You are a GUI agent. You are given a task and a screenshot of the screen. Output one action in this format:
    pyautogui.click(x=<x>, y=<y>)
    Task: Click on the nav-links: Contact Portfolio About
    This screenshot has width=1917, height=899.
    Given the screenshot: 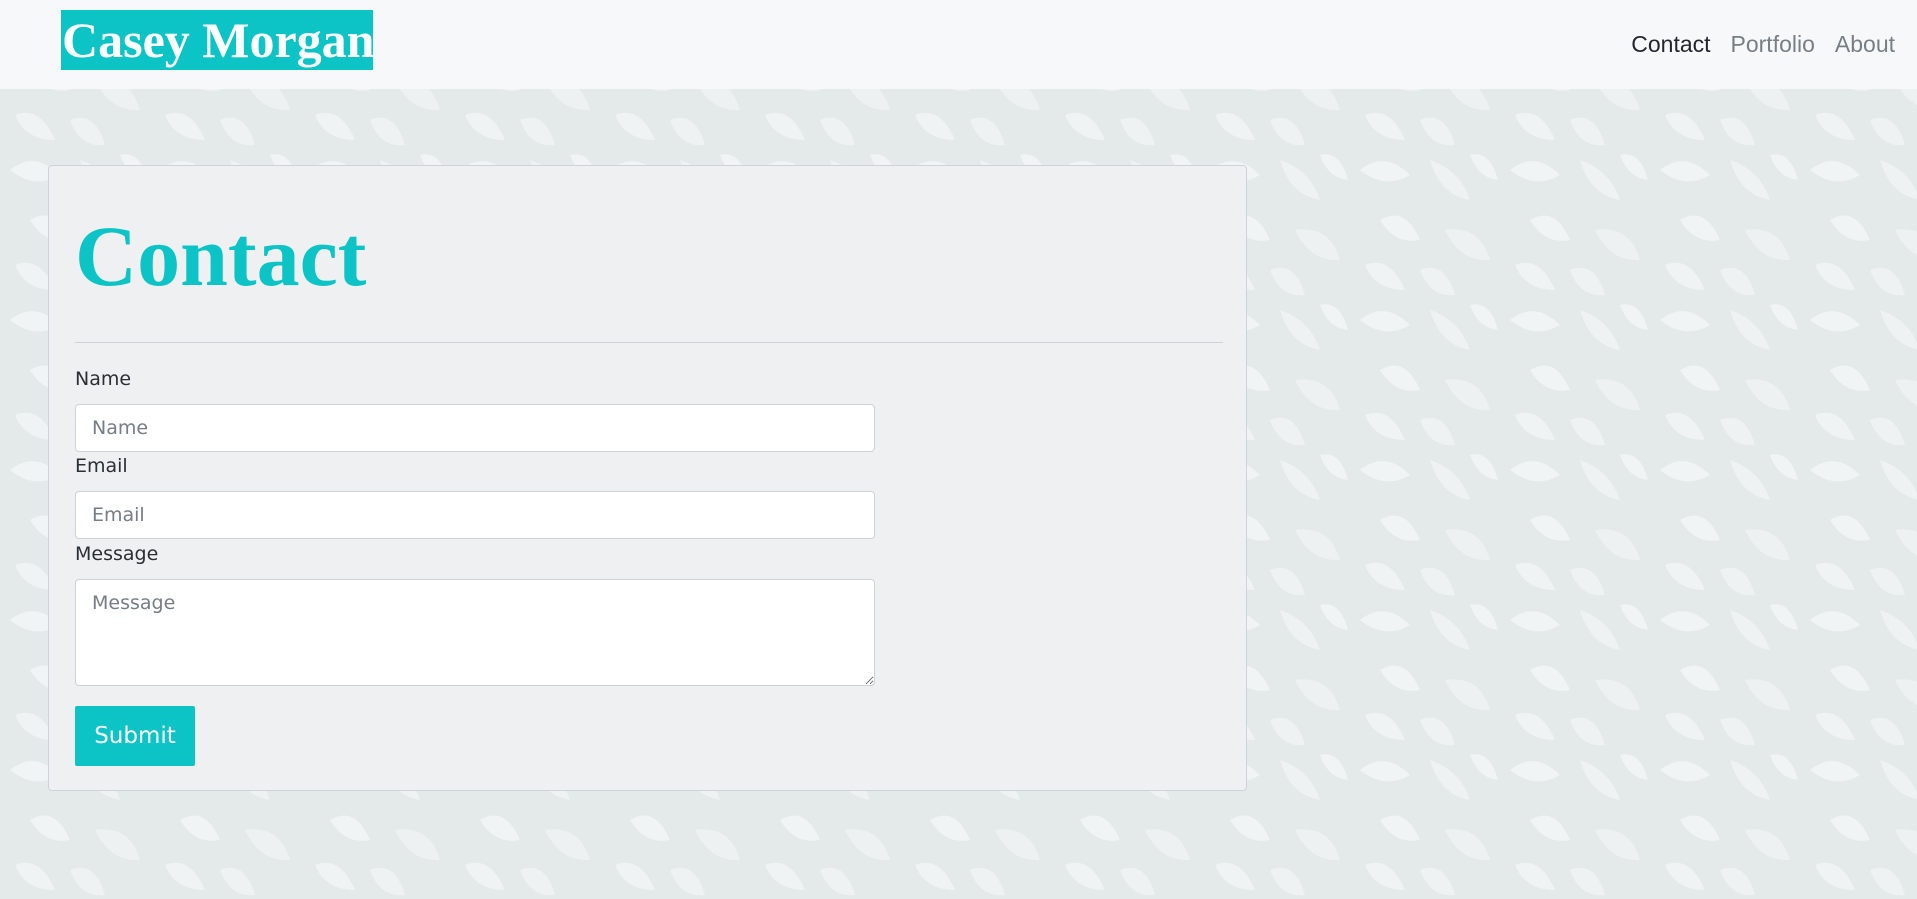 What is the action you would take?
    pyautogui.click(x=1763, y=44)
    